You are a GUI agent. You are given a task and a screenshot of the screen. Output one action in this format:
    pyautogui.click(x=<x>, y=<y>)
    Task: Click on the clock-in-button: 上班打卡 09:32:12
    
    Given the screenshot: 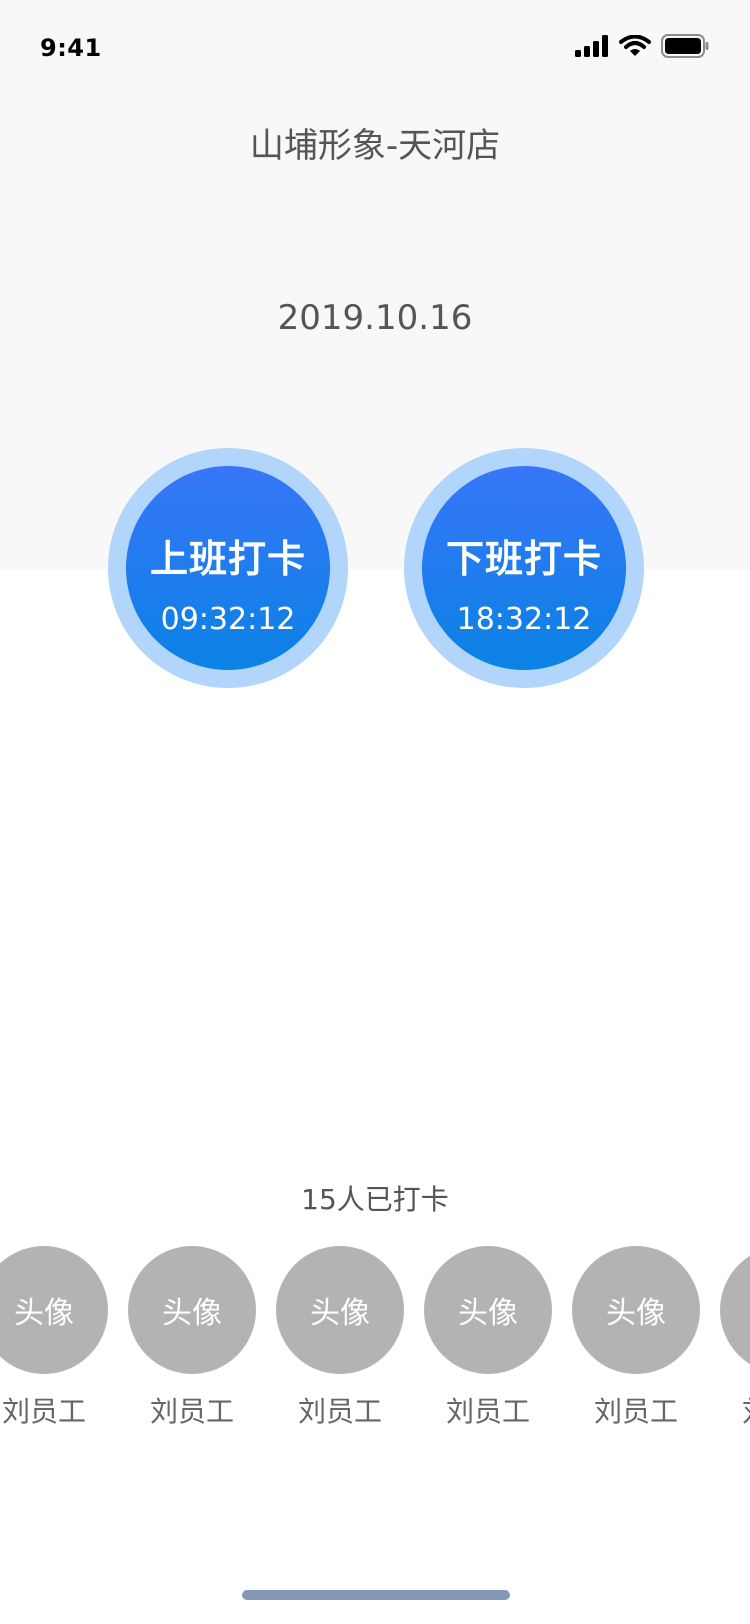 What is the action you would take?
    pyautogui.click(x=228, y=568)
    